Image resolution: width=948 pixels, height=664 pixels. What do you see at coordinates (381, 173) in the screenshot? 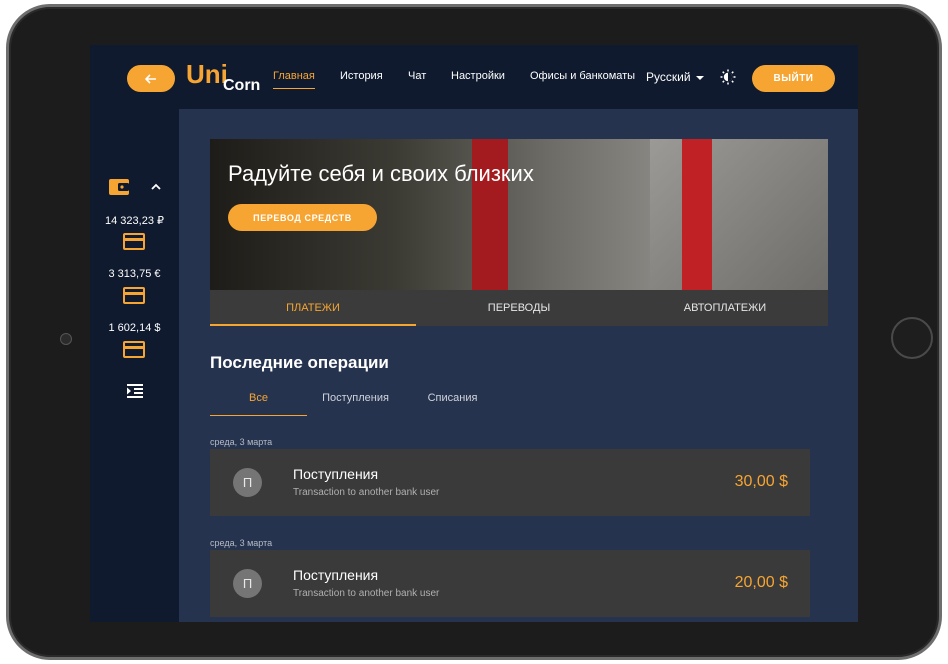
I see `banner-title: Радуйте себя и своих близких` at bounding box center [381, 173].